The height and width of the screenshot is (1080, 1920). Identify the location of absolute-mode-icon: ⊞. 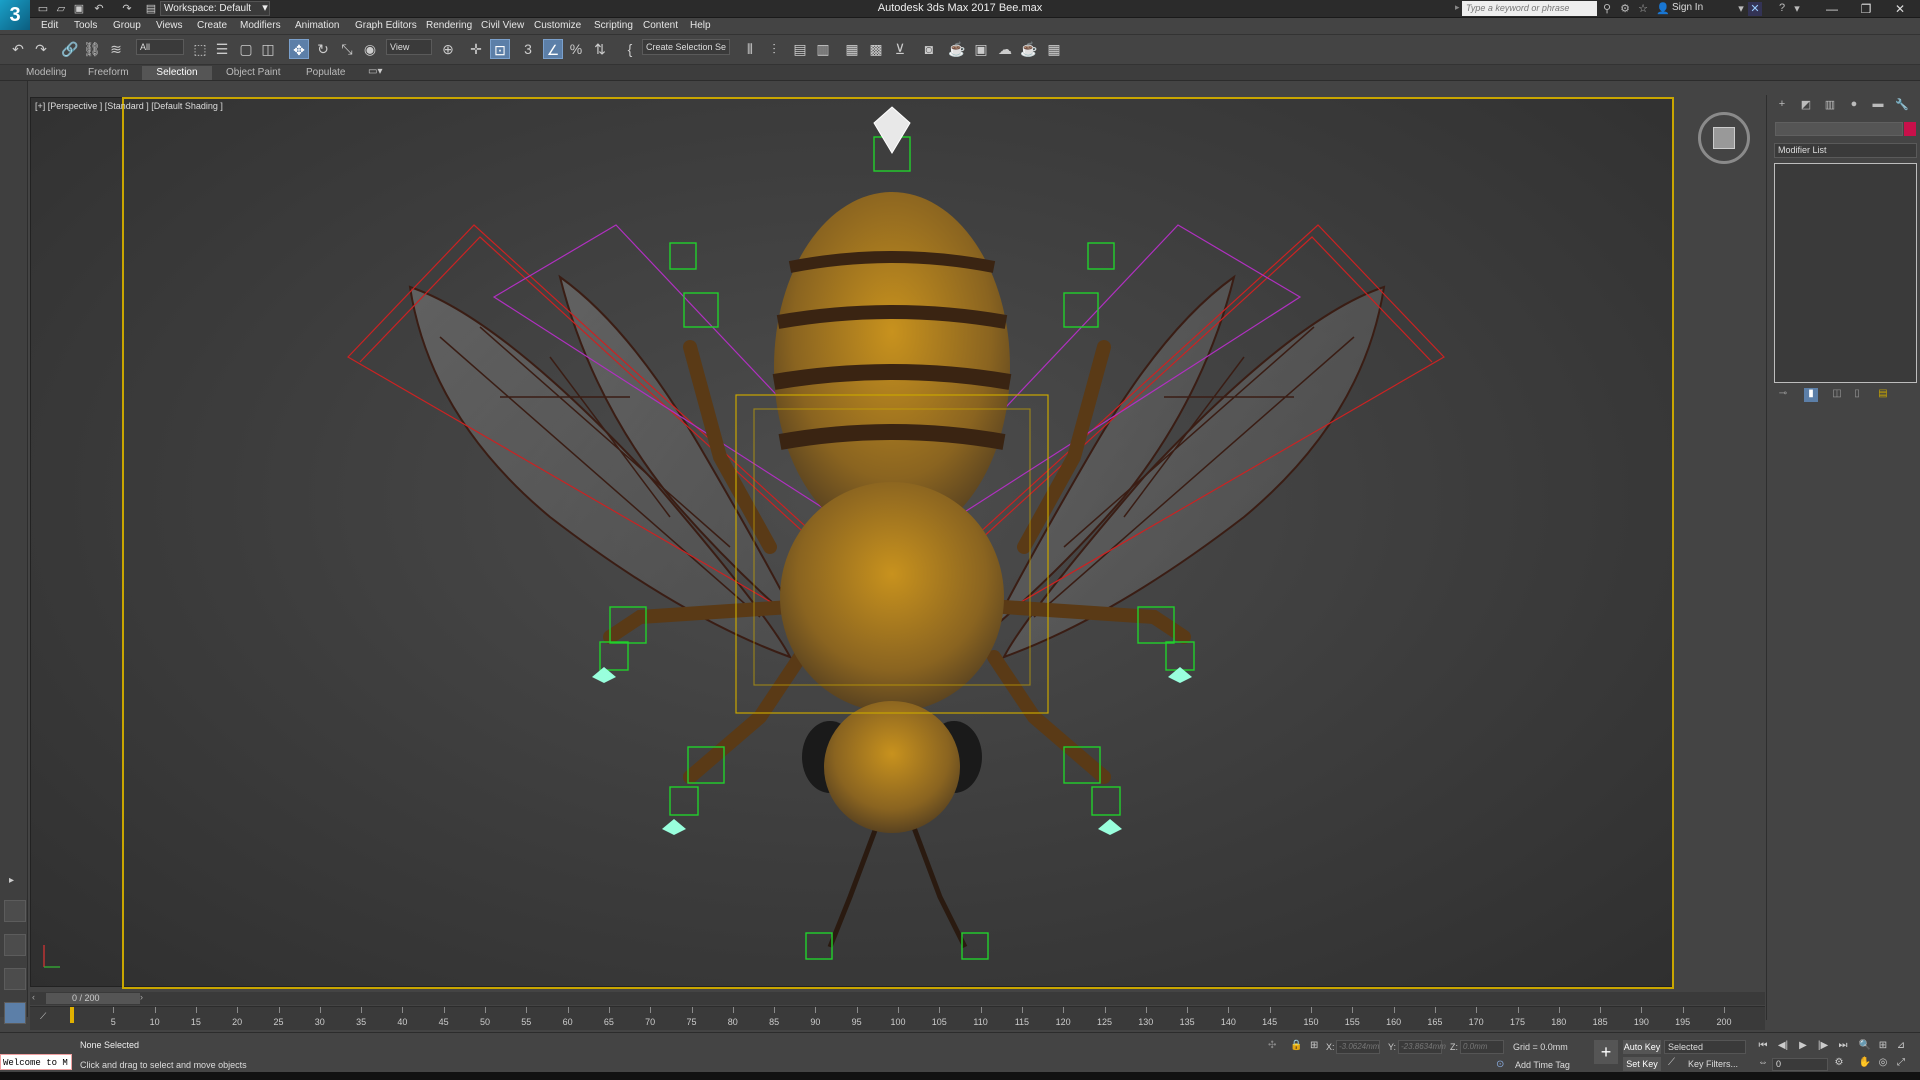
(1314, 1045).